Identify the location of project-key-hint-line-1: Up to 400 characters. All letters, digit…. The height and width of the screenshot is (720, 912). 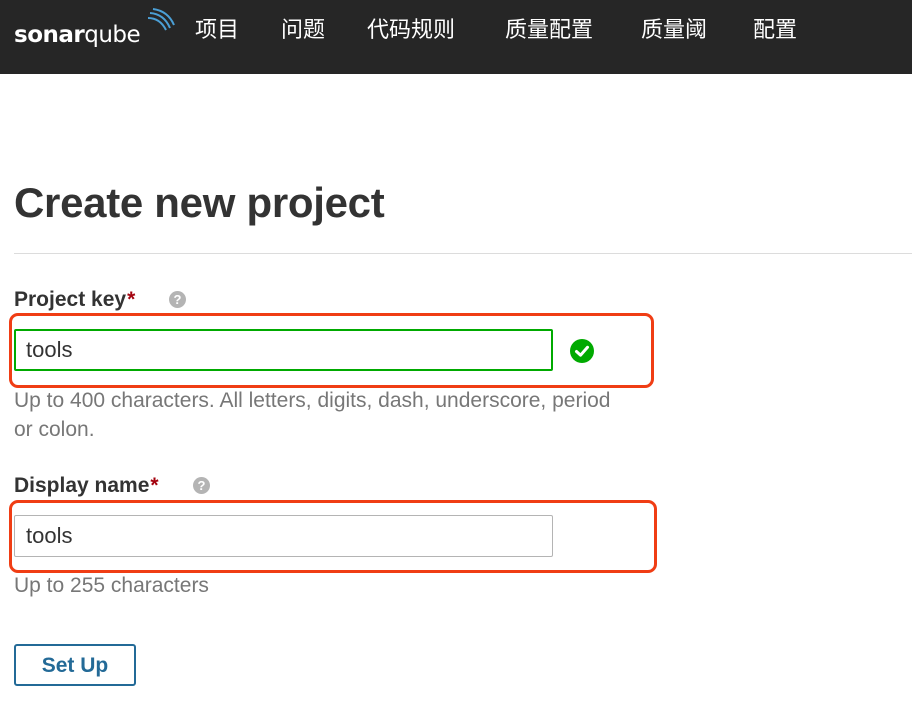
(312, 400).